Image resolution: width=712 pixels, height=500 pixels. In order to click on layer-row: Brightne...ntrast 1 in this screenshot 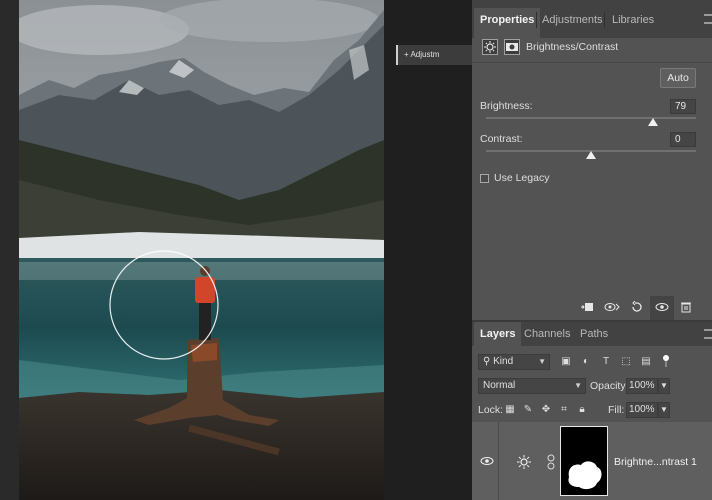, I will do `click(592, 461)`.